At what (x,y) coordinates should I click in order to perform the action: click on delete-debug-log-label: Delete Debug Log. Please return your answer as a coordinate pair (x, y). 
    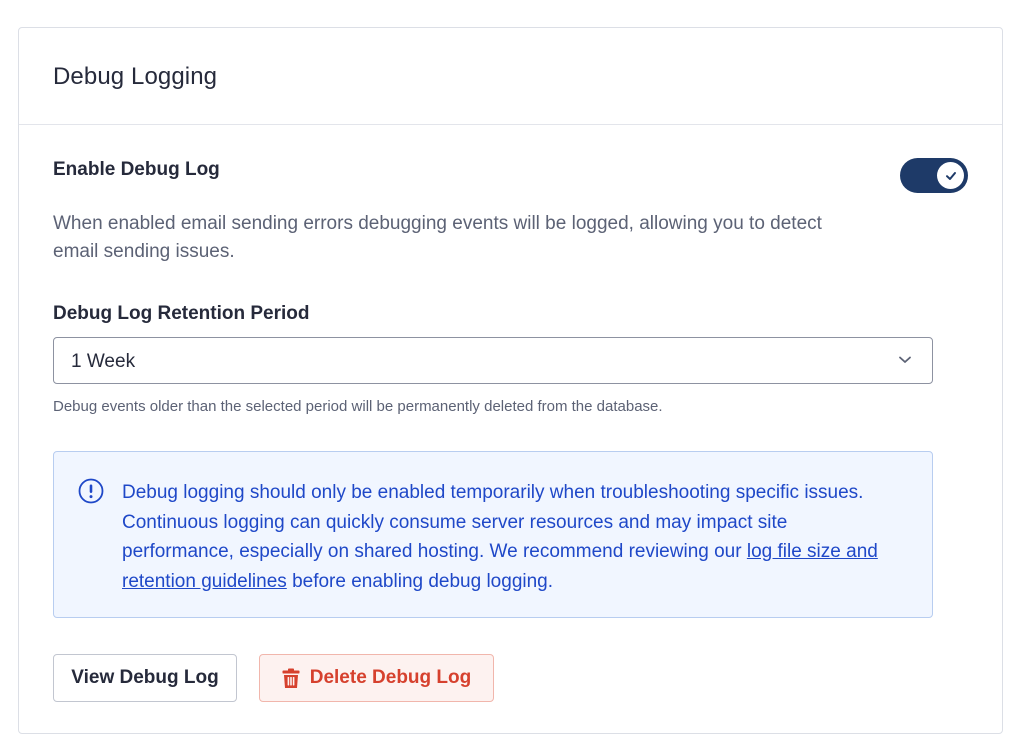
    Looking at the image, I should click on (390, 677).